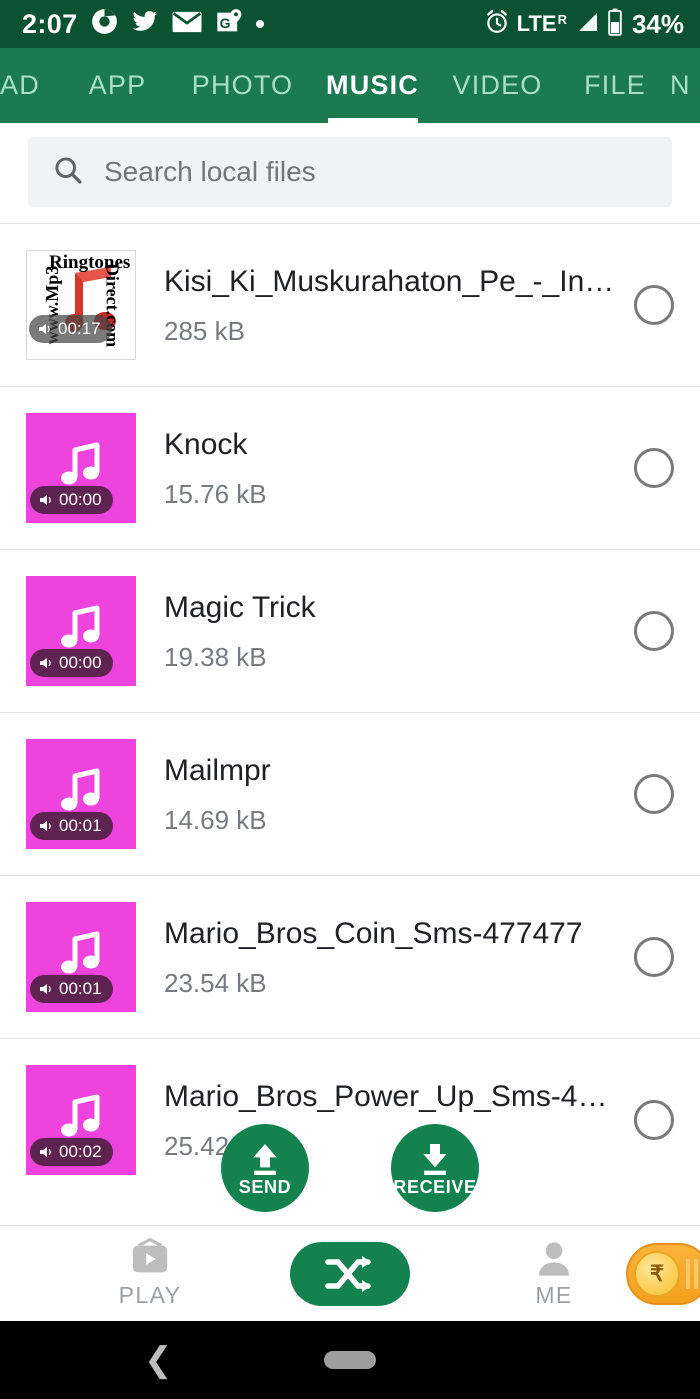 The image size is (700, 1399). I want to click on android-navigation-bar: ❮, so click(350, 1360).